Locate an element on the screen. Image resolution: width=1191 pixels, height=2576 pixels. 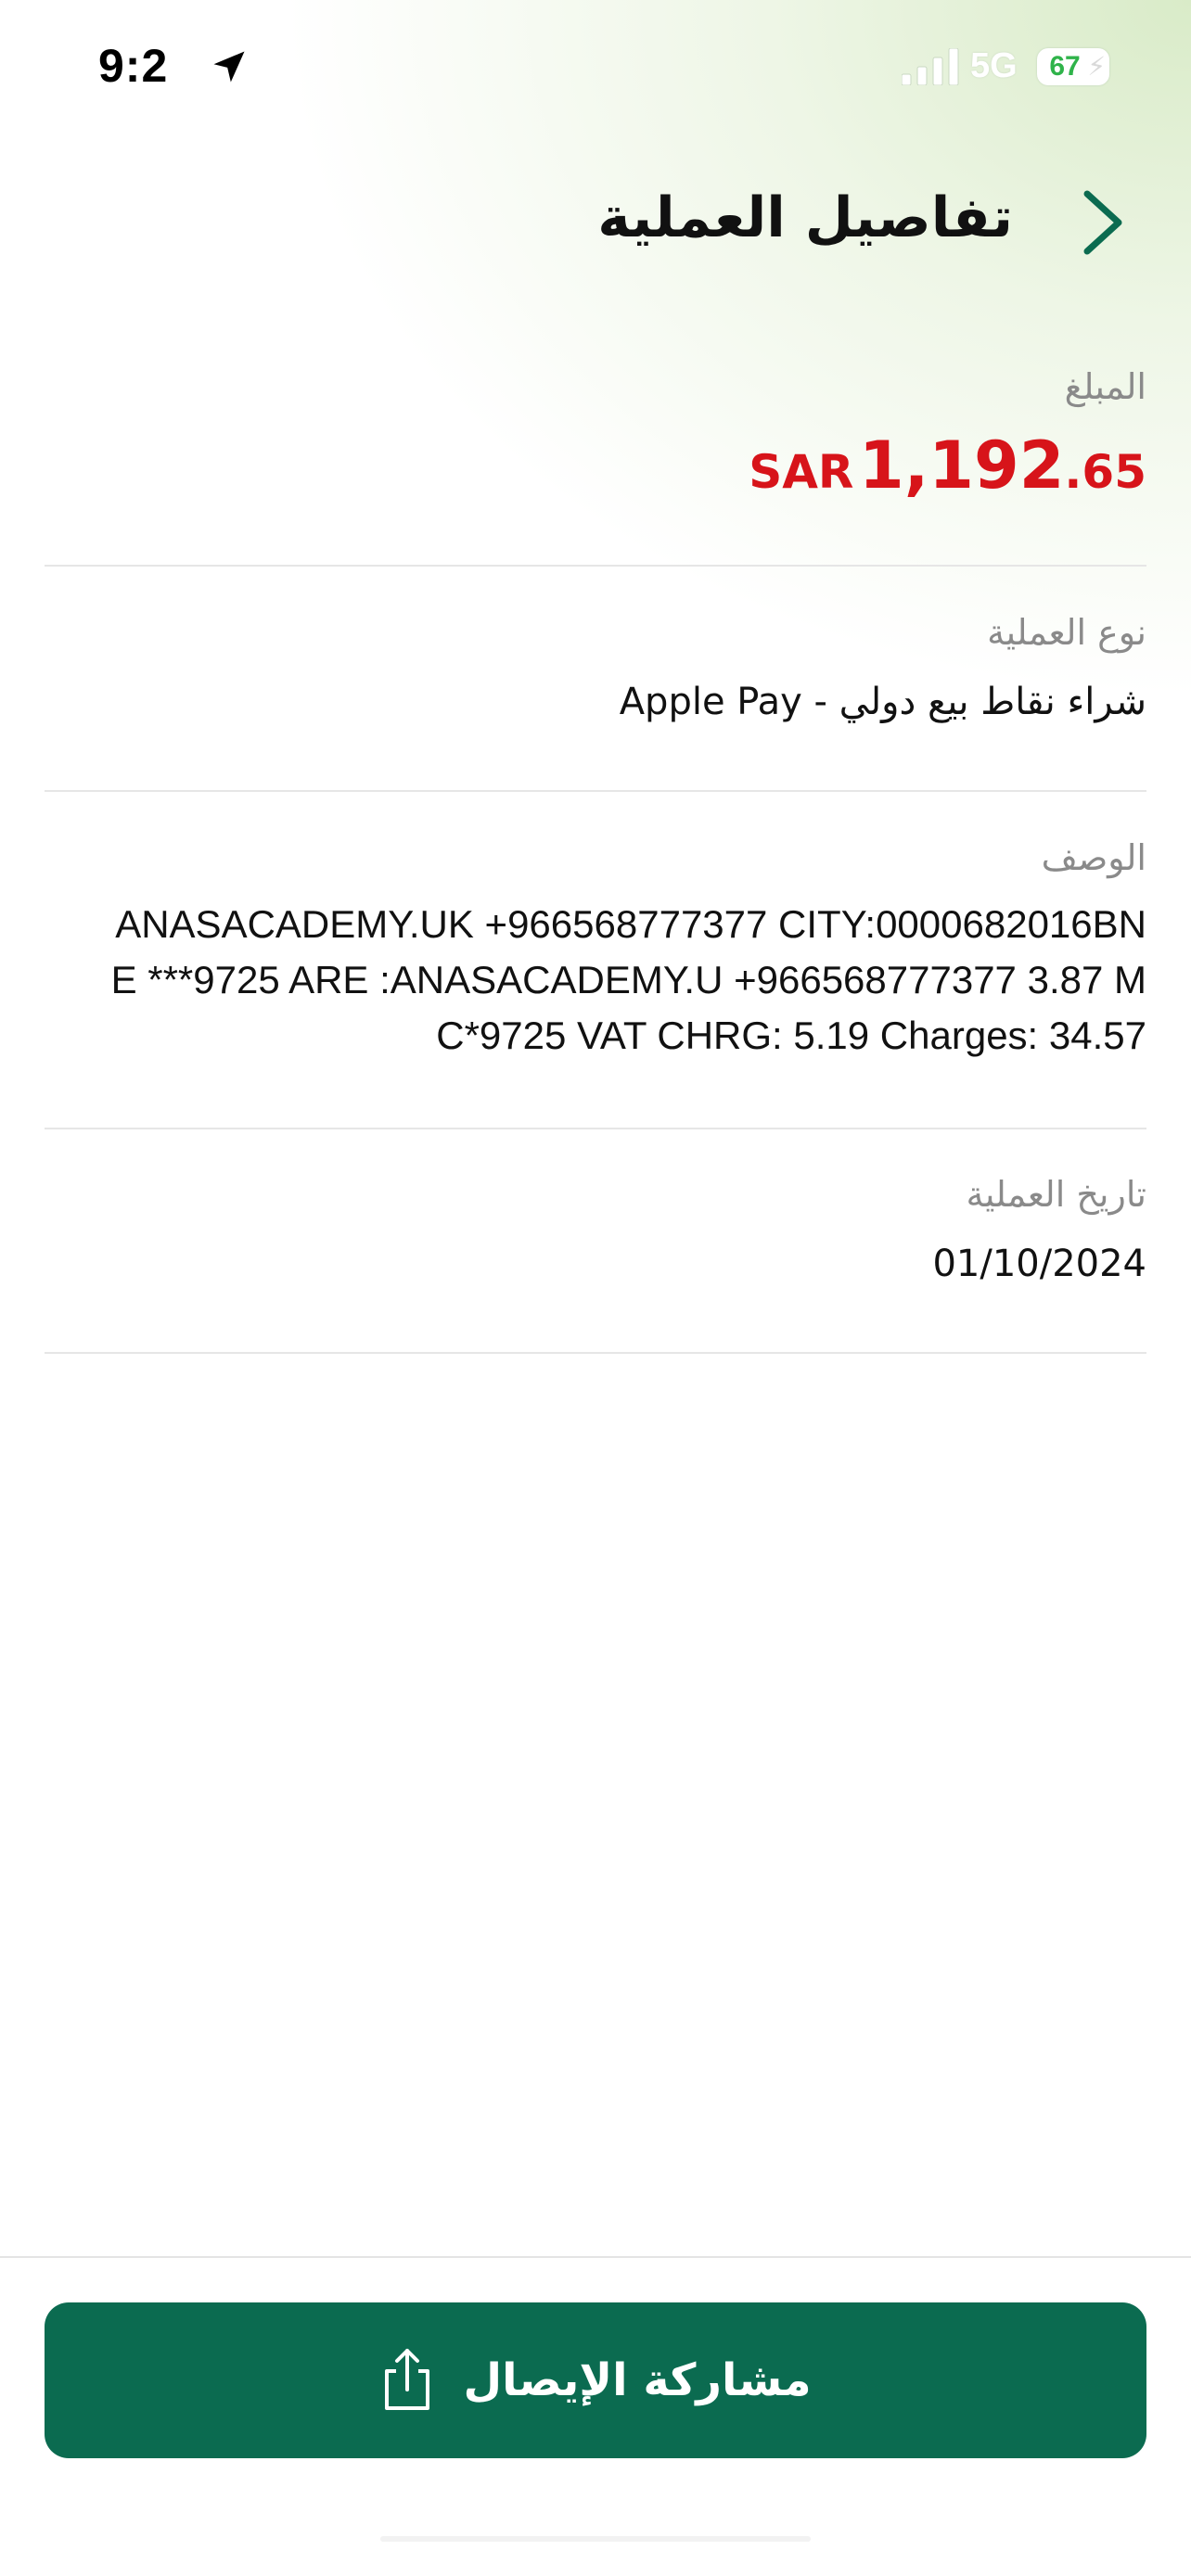
amount-integer: 1,192 is located at coordinates (962, 465).